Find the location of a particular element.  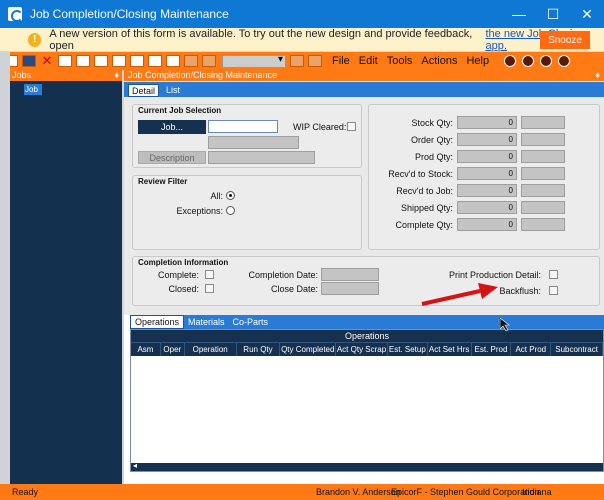

grid-column-header: Act Qty Scrap is located at coordinates (362, 349).